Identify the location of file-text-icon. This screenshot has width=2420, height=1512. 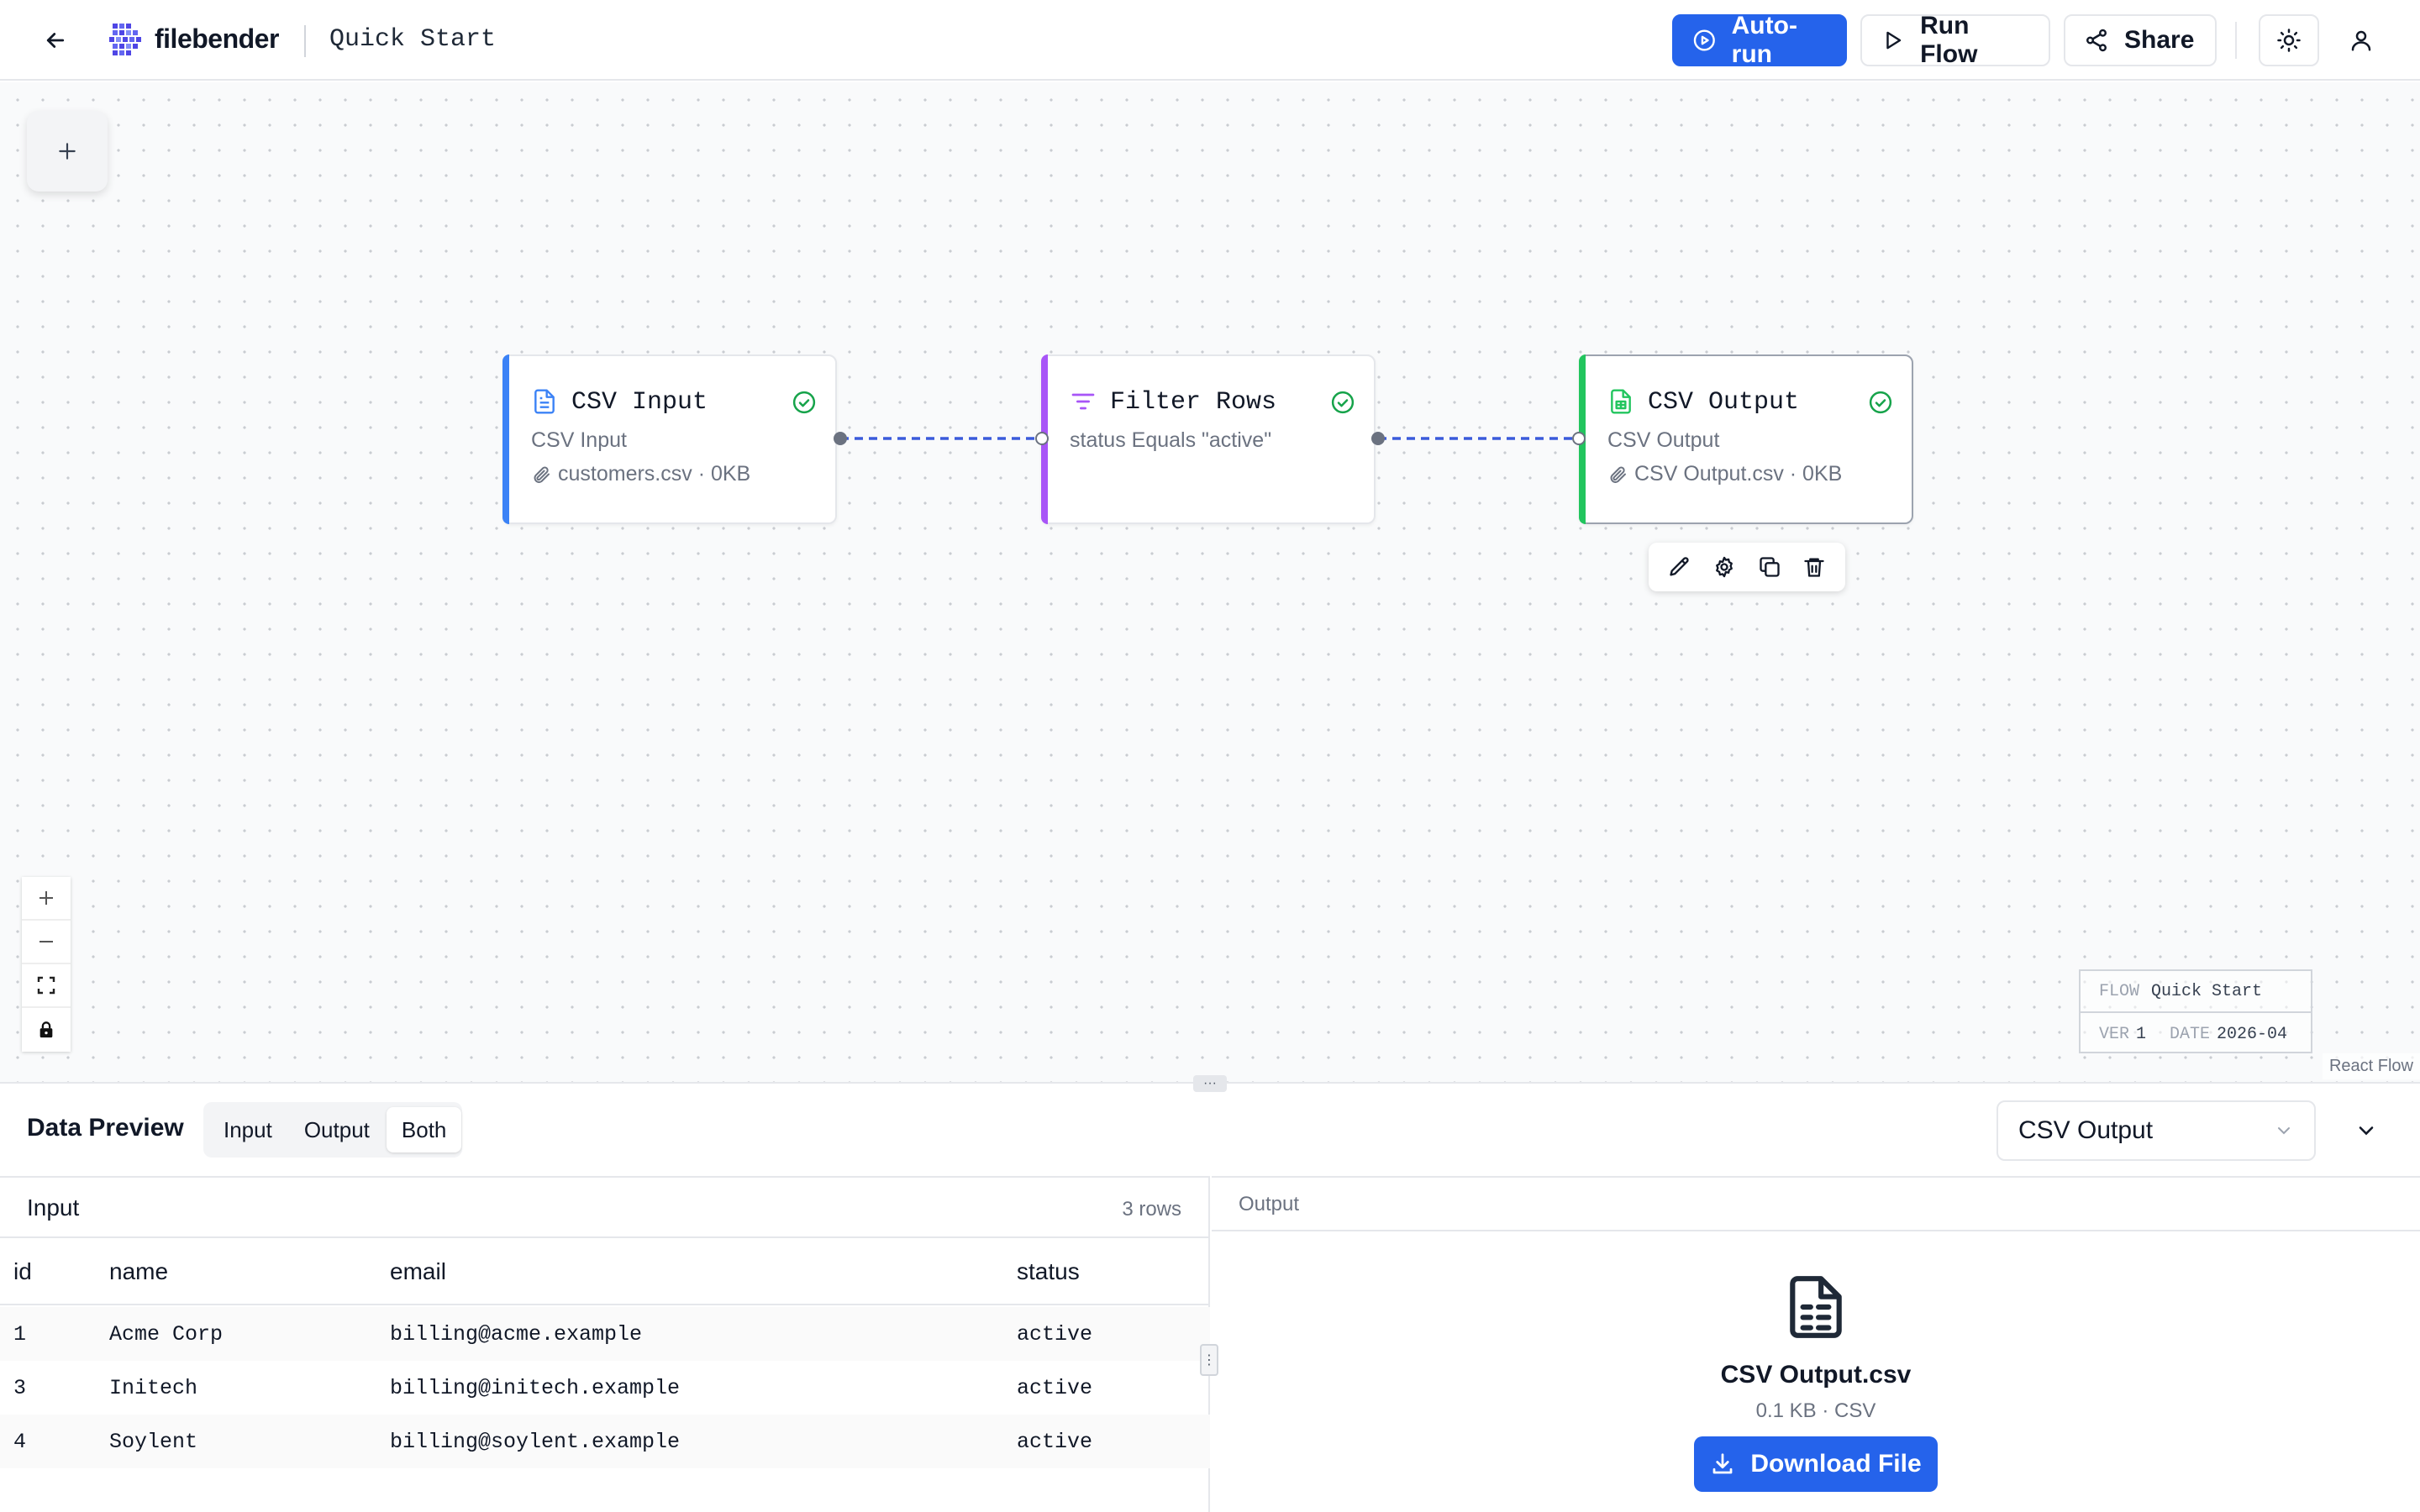
(544, 401).